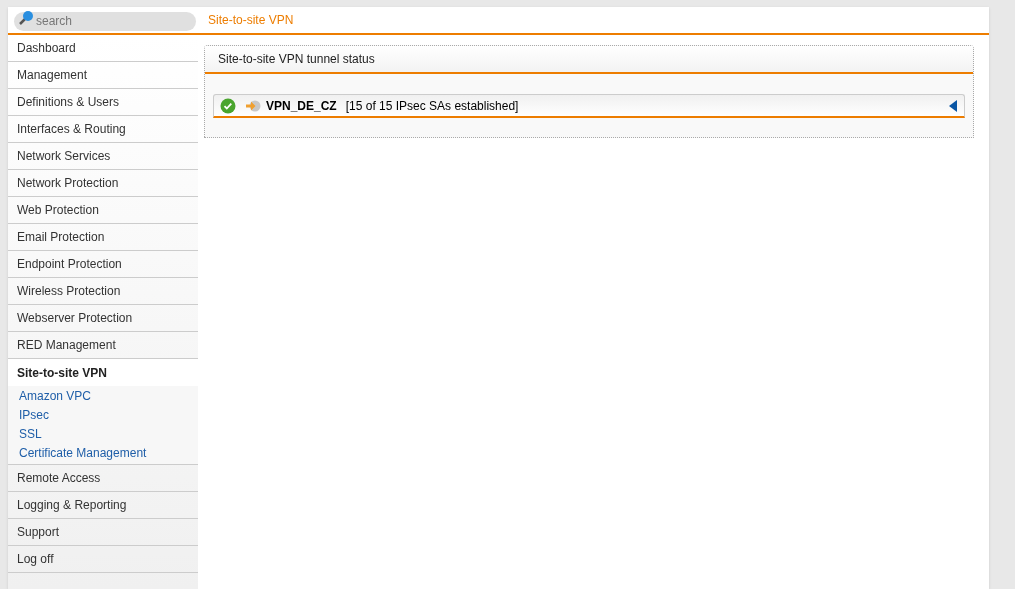 This screenshot has width=1015, height=589. What do you see at coordinates (103, 48) in the screenshot?
I see `sidebar-item: Dashboard` at bounding box center [103, 48].